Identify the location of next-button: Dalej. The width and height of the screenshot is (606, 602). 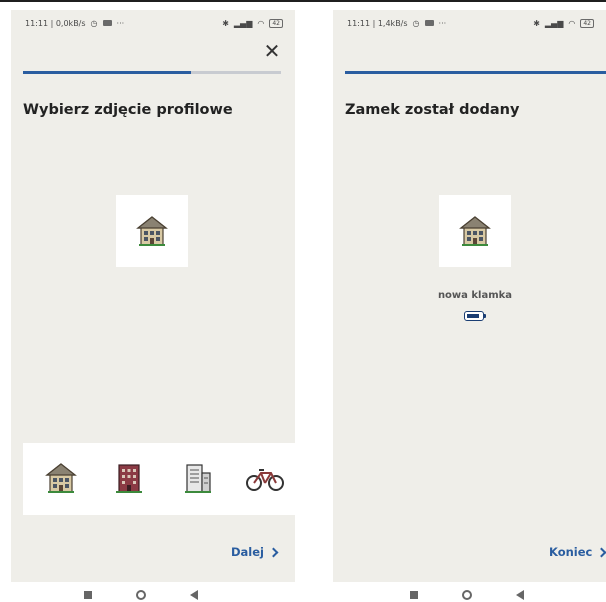
(255, 552).